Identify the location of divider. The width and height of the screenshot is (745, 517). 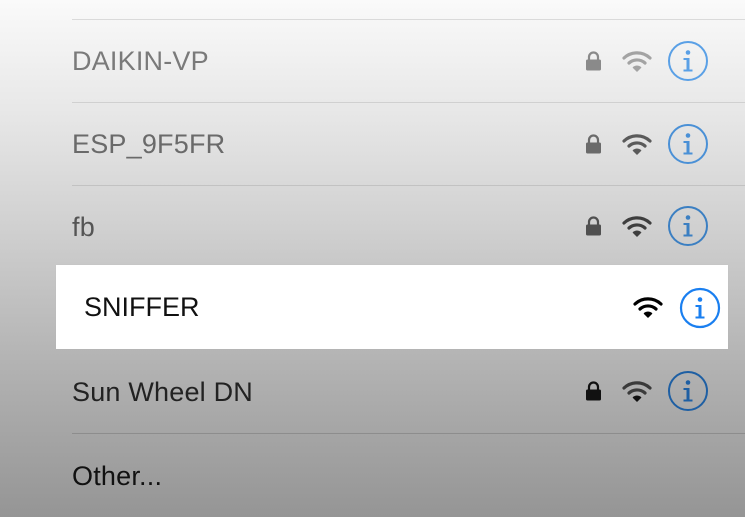
(408, 433).